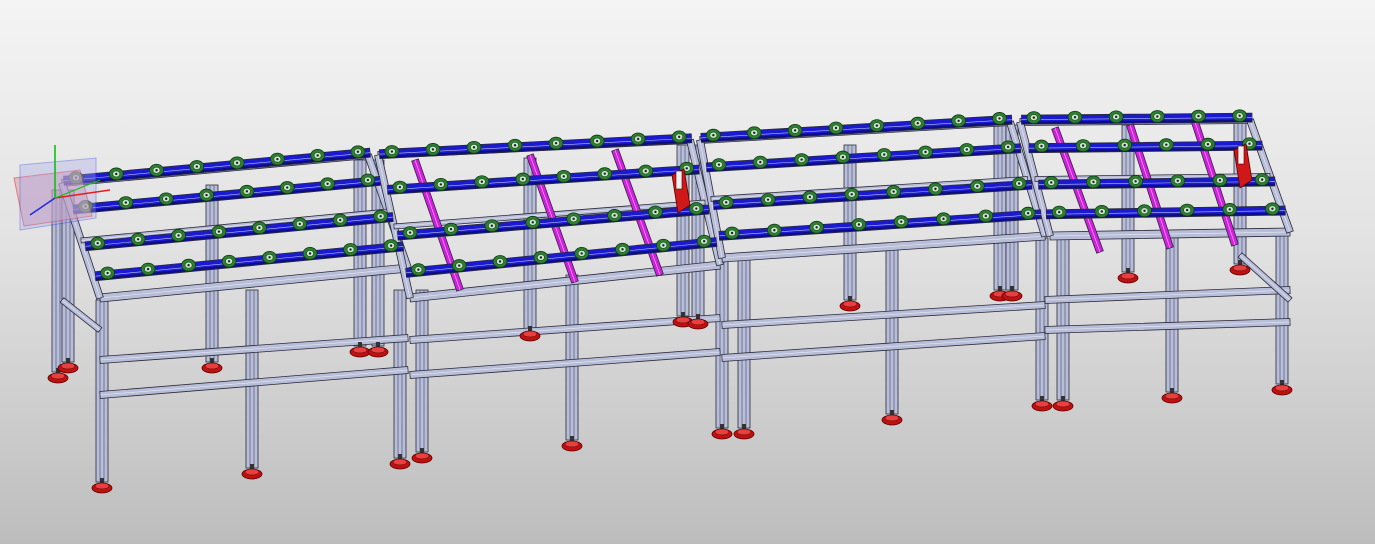 The image size is (1375, 544). What do you see at coordinates (62, 188) in the screenshot?
I see `coordinate-triad-icon` at bounding box center [62, 188].